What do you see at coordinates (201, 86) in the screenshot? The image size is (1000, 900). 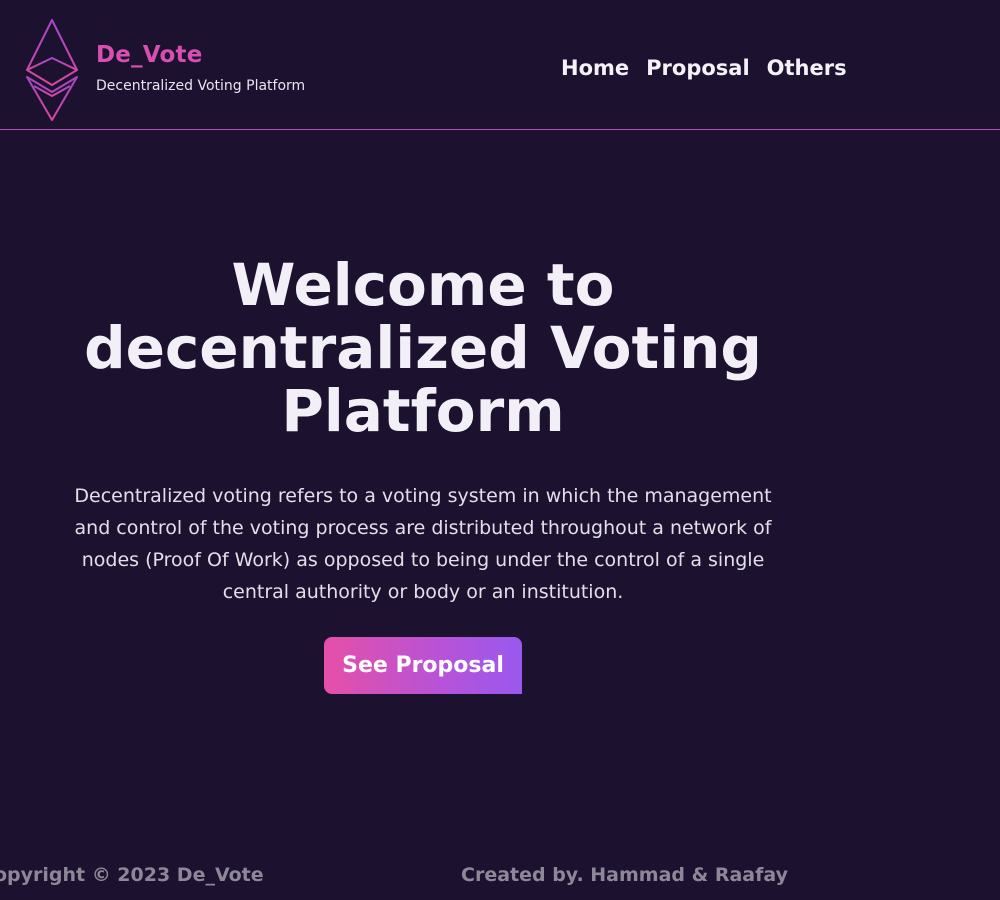 I see `brand-tagline: Decentralized Voting Platform` at bounding box center [201, 86].